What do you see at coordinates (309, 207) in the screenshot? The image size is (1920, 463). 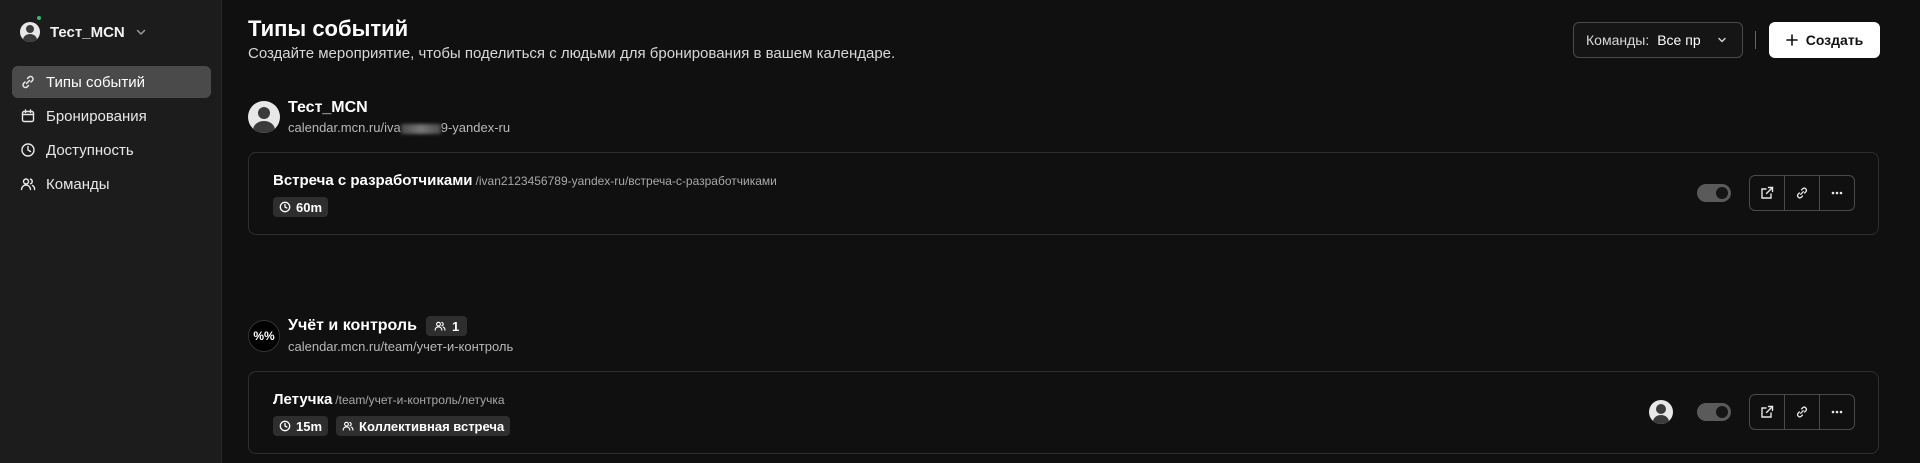 I see `duration-value: 60m` at bounding box center [309, 207].